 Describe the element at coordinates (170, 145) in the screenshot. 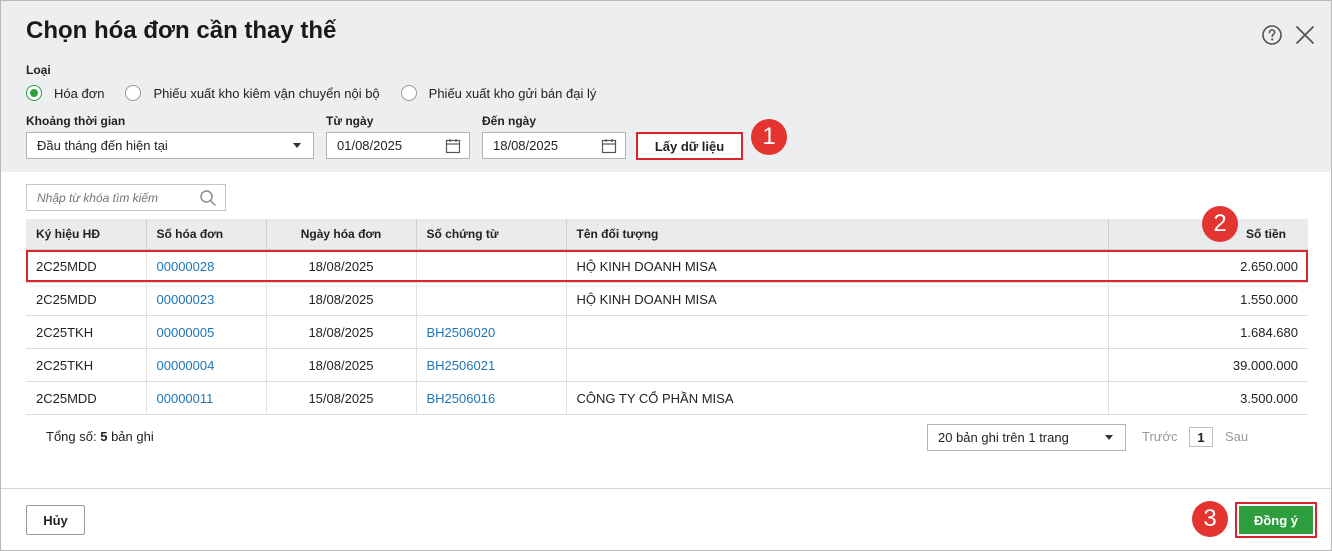

I see `period-select: Đầu tháng đến hiện tại` at that location.